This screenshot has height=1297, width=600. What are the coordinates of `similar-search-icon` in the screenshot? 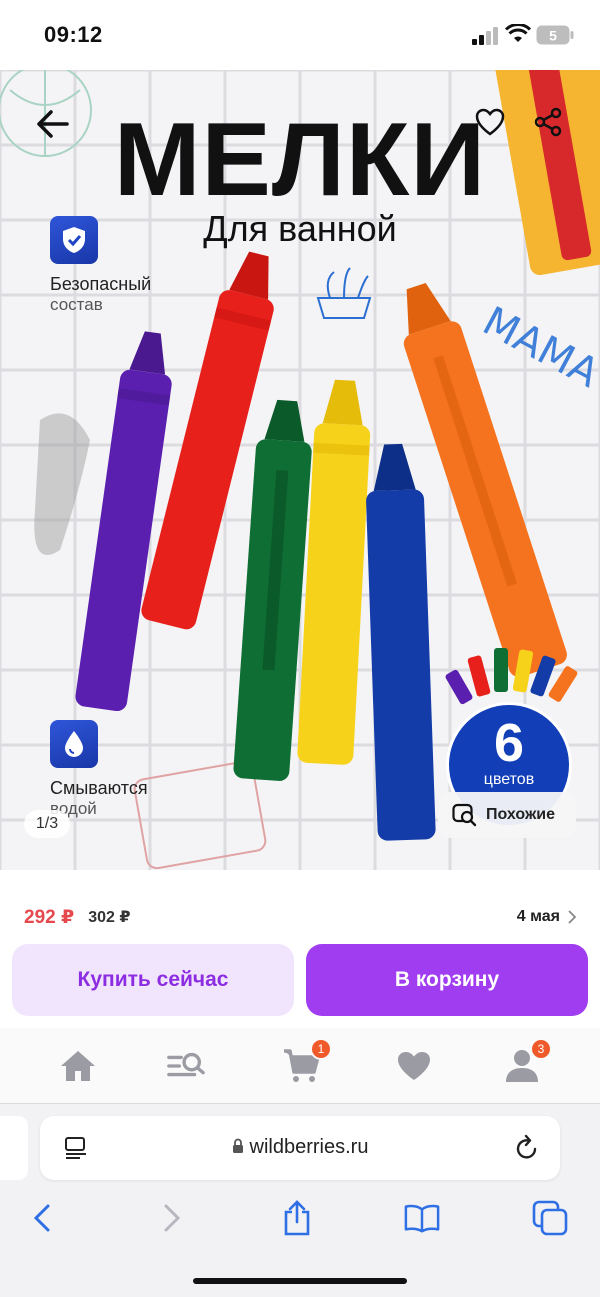 It's located at (464, 815).